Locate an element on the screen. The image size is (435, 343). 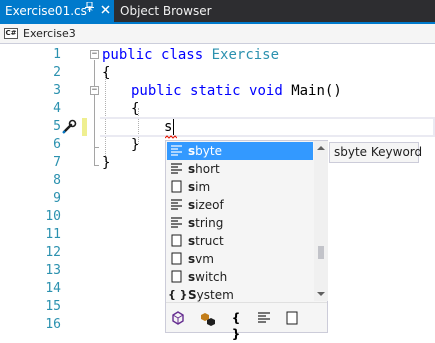
completion-filter-bar: { } is located at coordinates (246, 321).